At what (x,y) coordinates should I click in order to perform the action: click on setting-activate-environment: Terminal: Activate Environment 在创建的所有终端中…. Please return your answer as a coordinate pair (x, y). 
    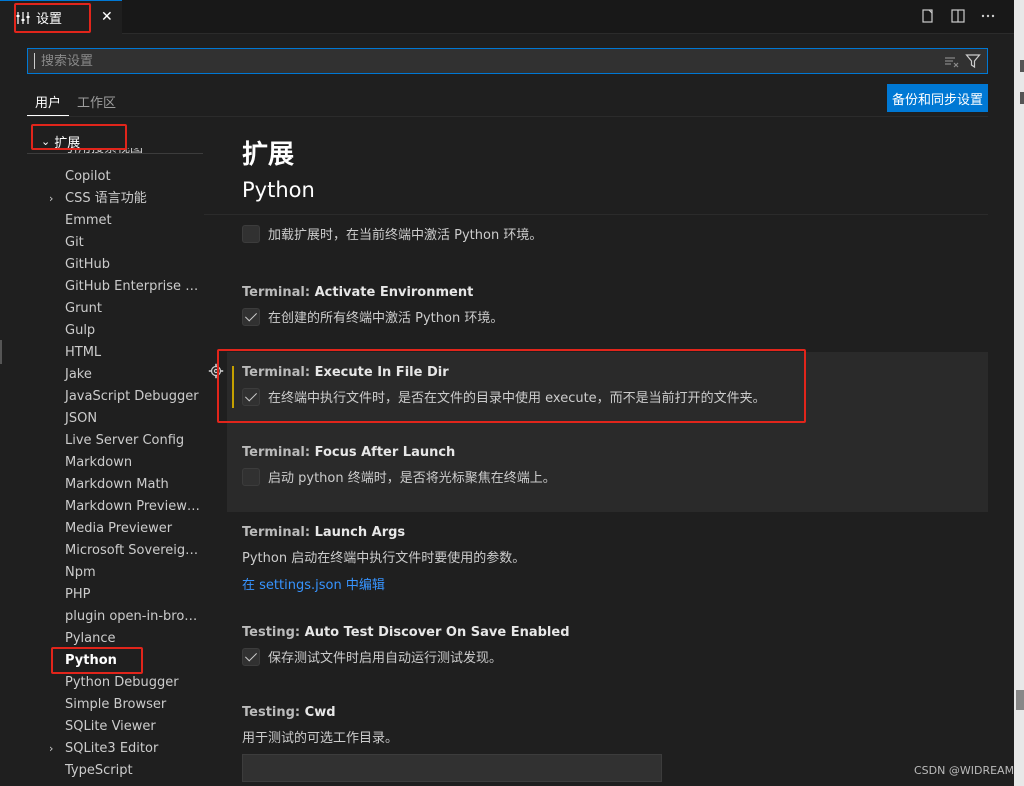
    Looking at the image, I should click on (607, 305).